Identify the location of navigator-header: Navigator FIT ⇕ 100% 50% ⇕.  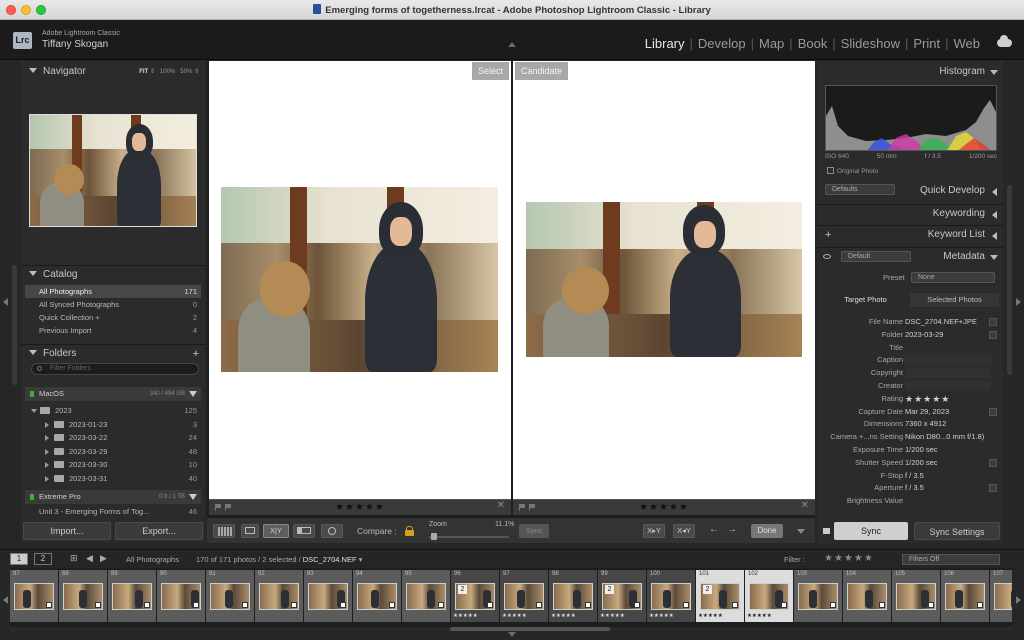
(113, 72).